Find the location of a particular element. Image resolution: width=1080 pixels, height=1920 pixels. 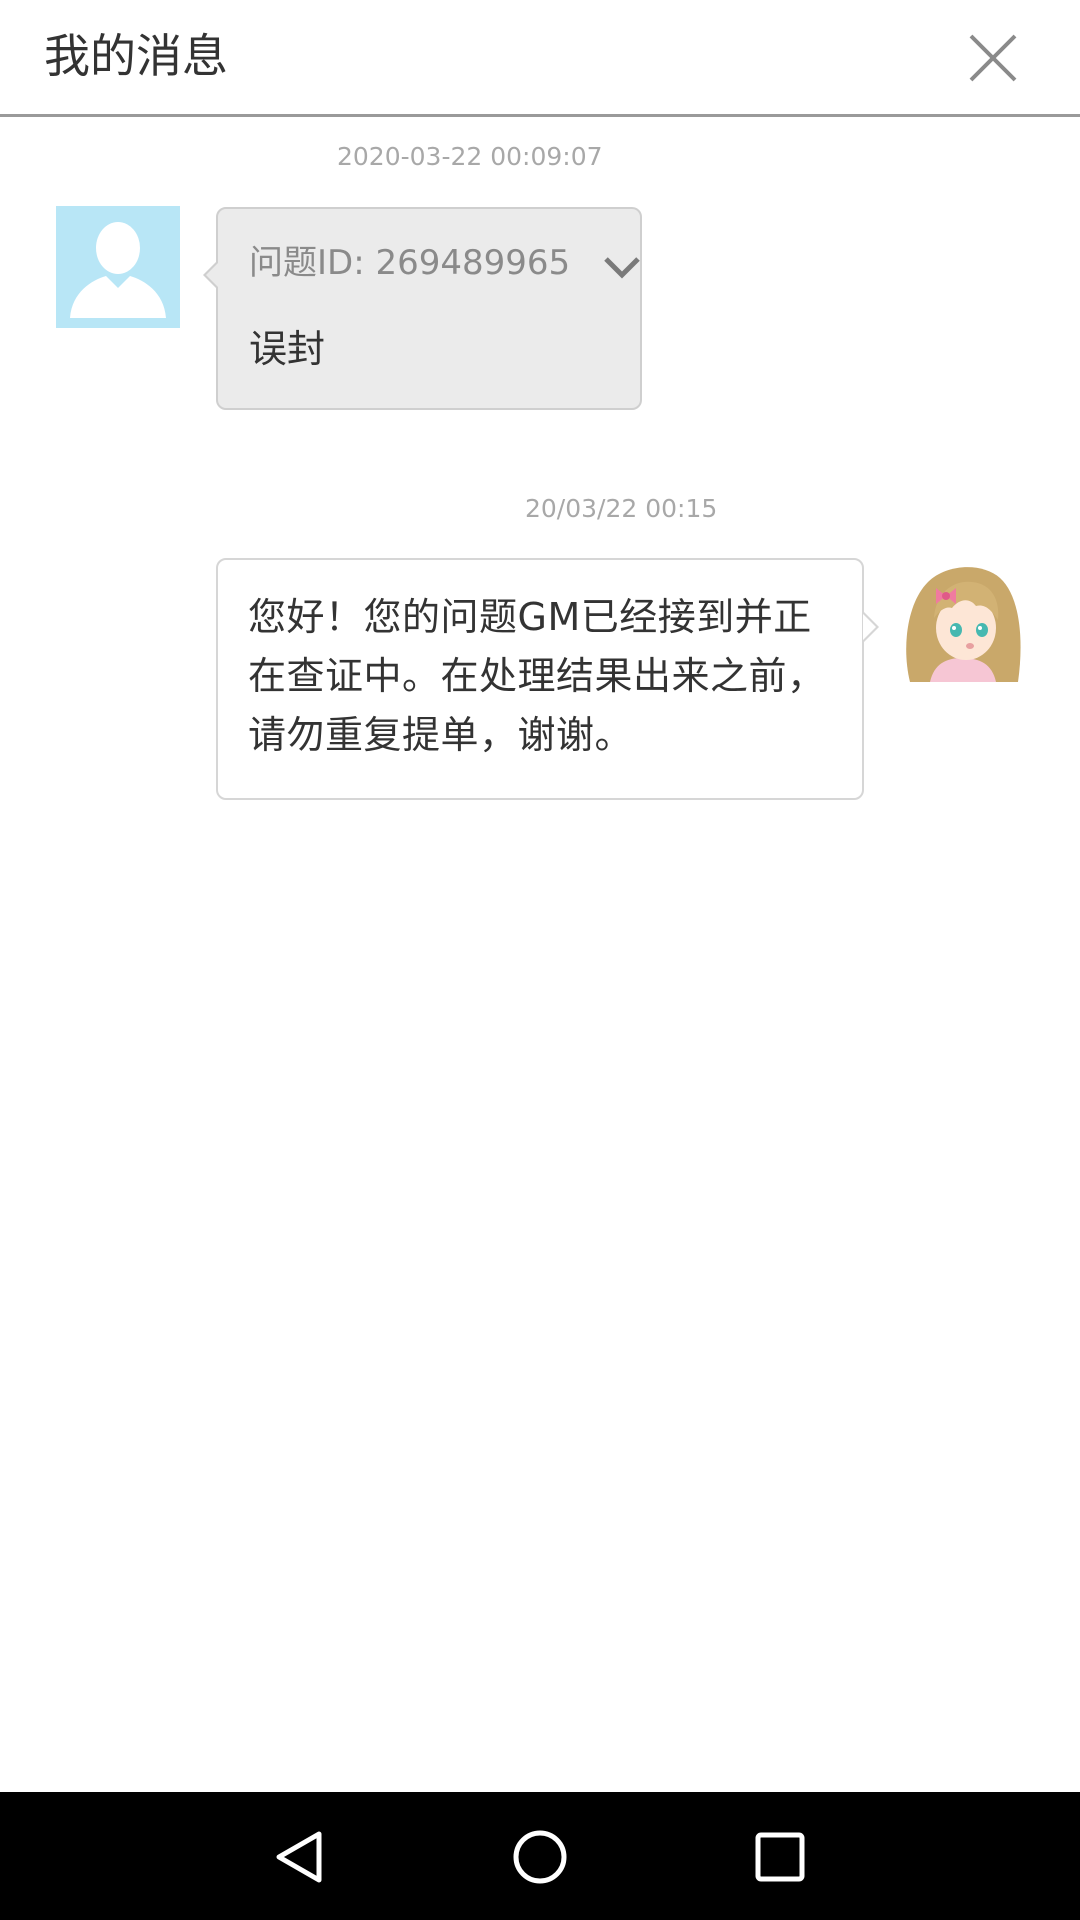

home-circle-icon is located at coordinates (540, 1857).